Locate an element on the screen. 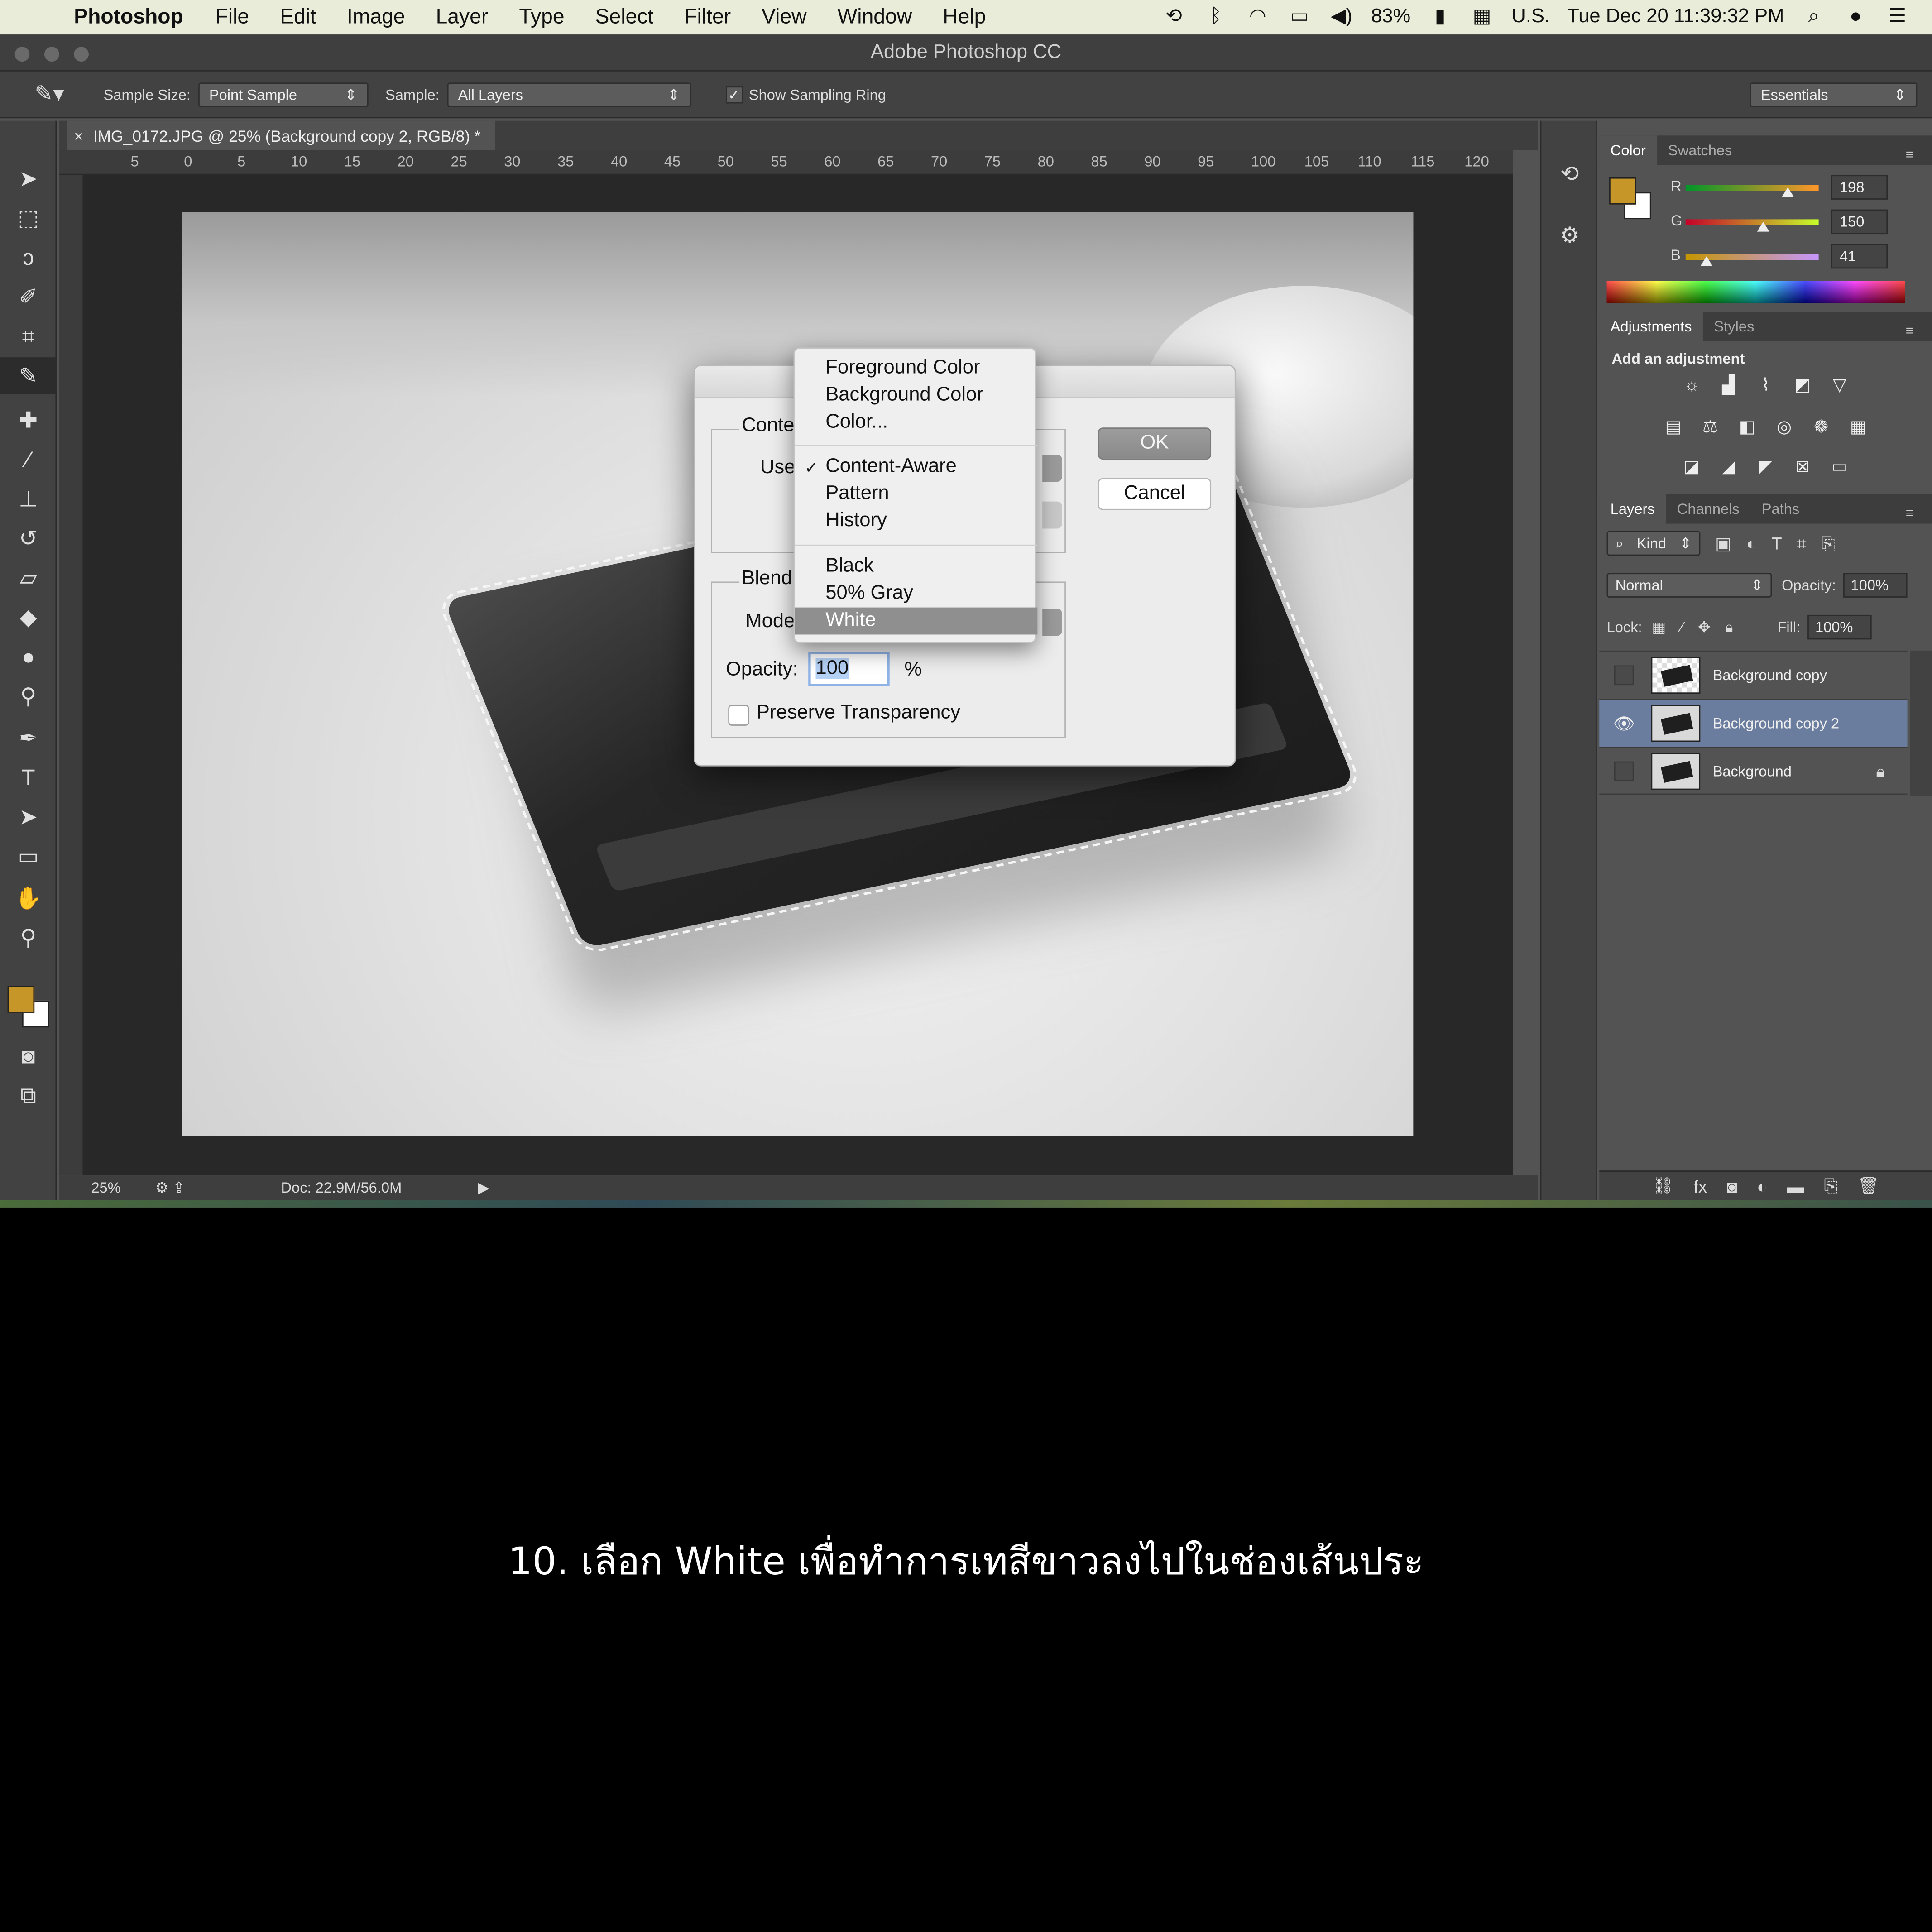 This screenshot has height=1932, width=1932. menu-image: Image is located at coordinates (376, 17).